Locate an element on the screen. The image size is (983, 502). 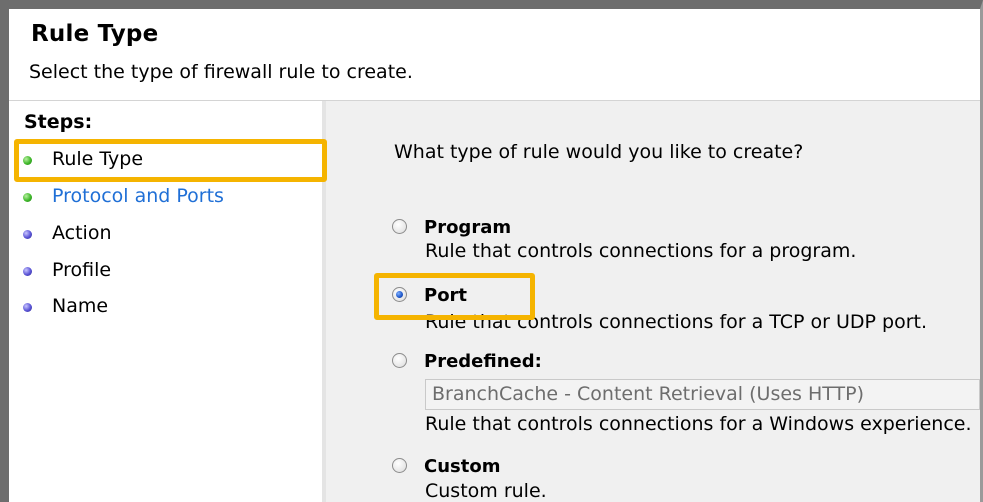
step-label: Action is located at coordinates (82, 233).